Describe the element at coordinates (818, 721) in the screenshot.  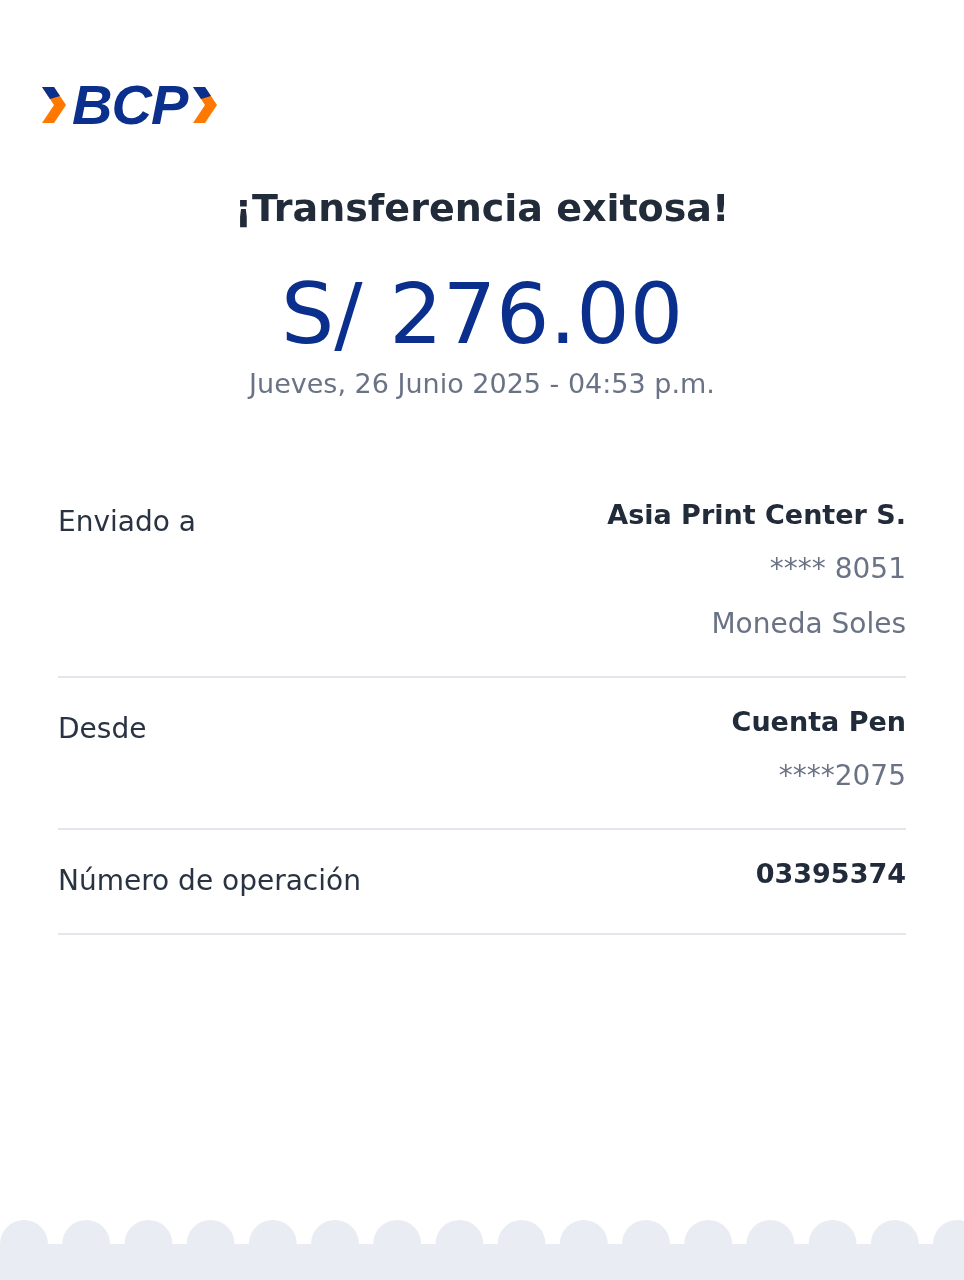
I see `detail-value: Cuenta Pen` at that location.